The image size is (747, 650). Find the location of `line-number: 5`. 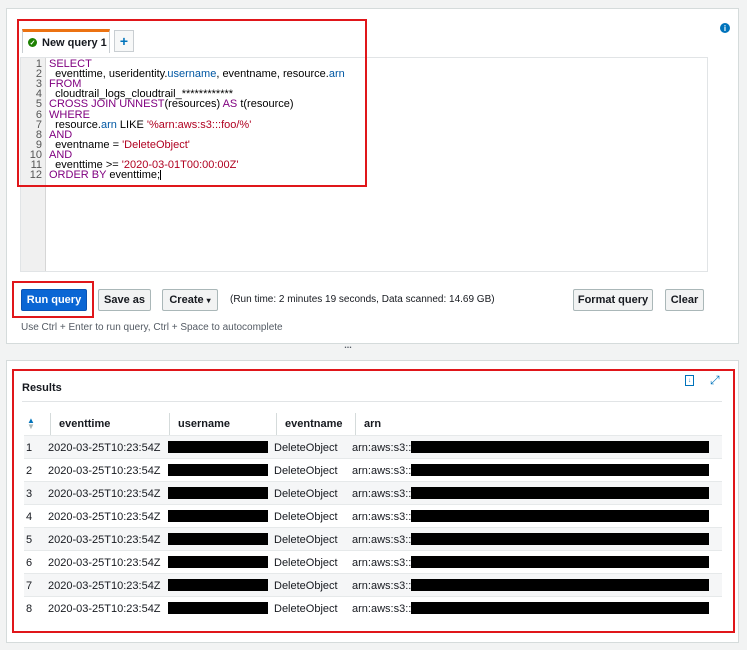

line-number: 5 is located at coordinates (38, 104).